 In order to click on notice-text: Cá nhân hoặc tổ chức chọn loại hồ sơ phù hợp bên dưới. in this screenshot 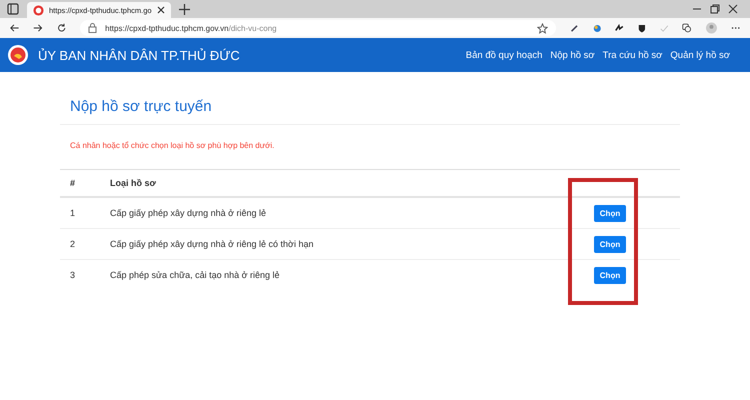, I will do `click(172, 146)`.